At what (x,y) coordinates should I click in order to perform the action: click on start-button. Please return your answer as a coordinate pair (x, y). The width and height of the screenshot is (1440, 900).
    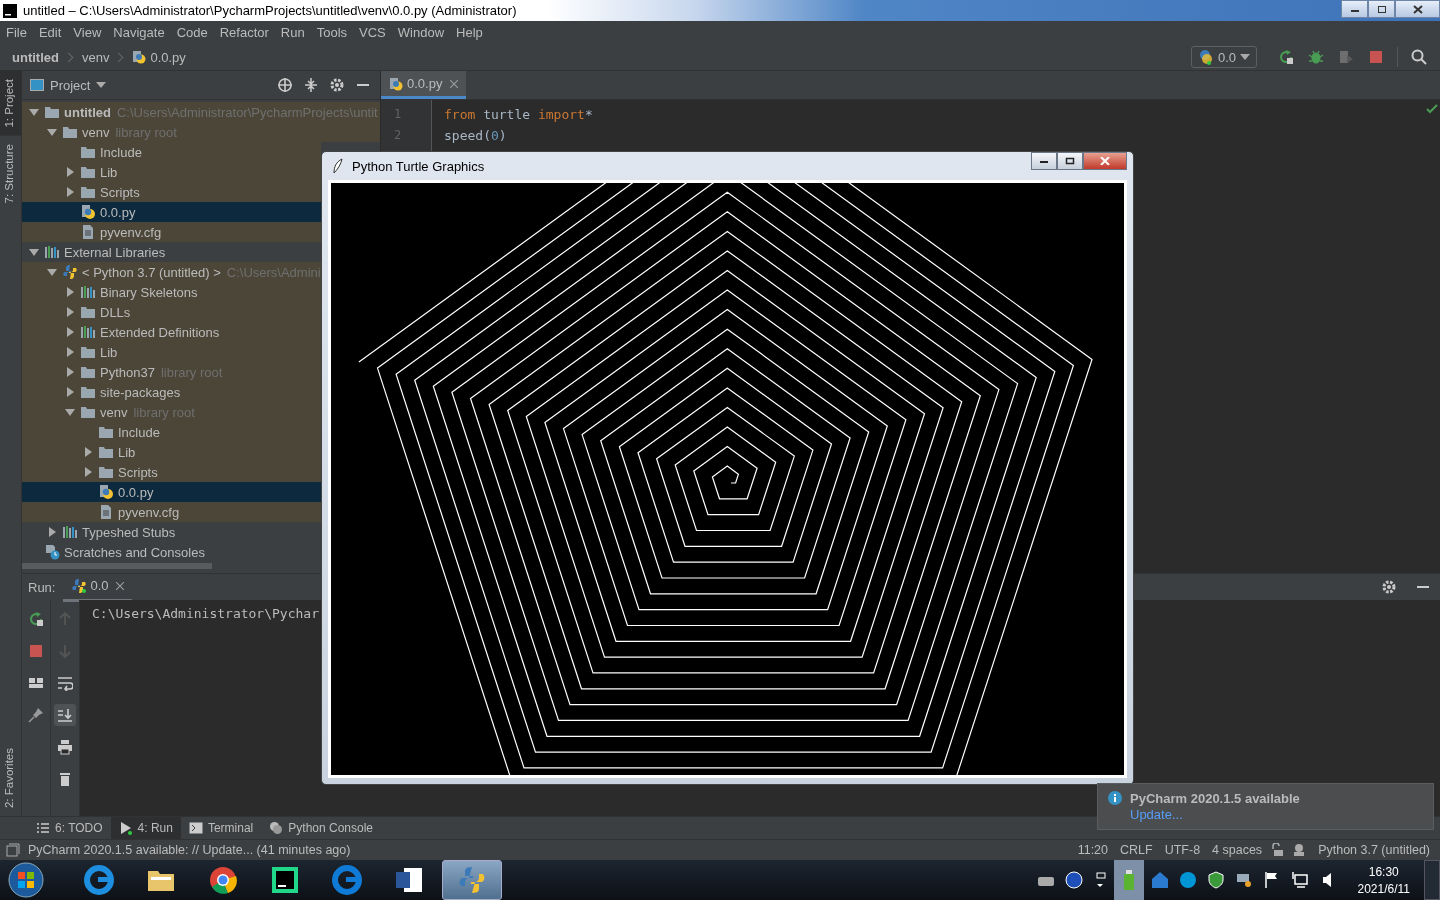
    Looking at the image, I should click on (26, 880).